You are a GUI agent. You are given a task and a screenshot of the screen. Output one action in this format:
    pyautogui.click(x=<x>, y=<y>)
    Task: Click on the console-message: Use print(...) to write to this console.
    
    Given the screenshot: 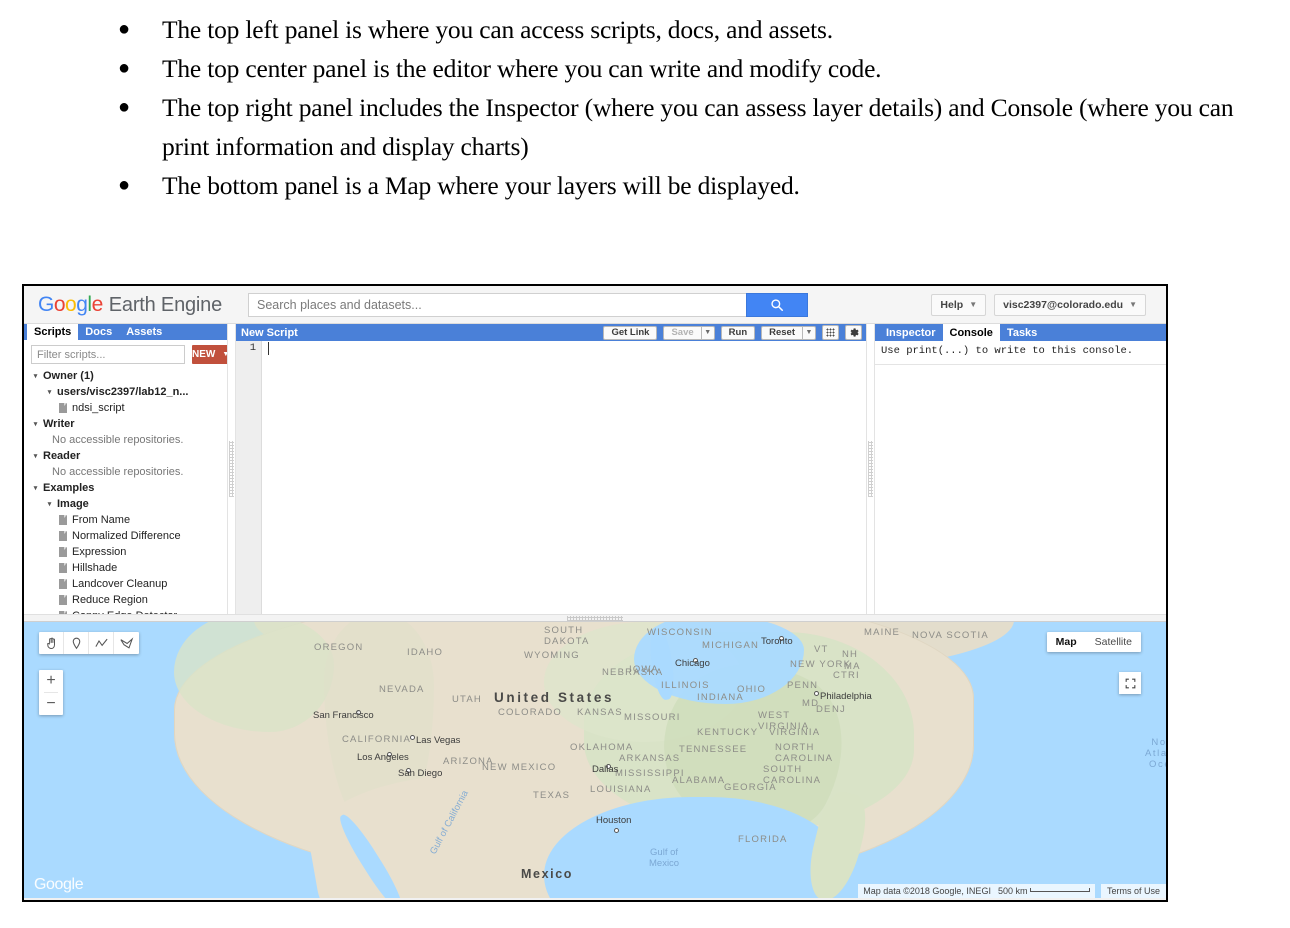 What is the action you would take?
    pyautogui.click(x=1020, y=353)
    